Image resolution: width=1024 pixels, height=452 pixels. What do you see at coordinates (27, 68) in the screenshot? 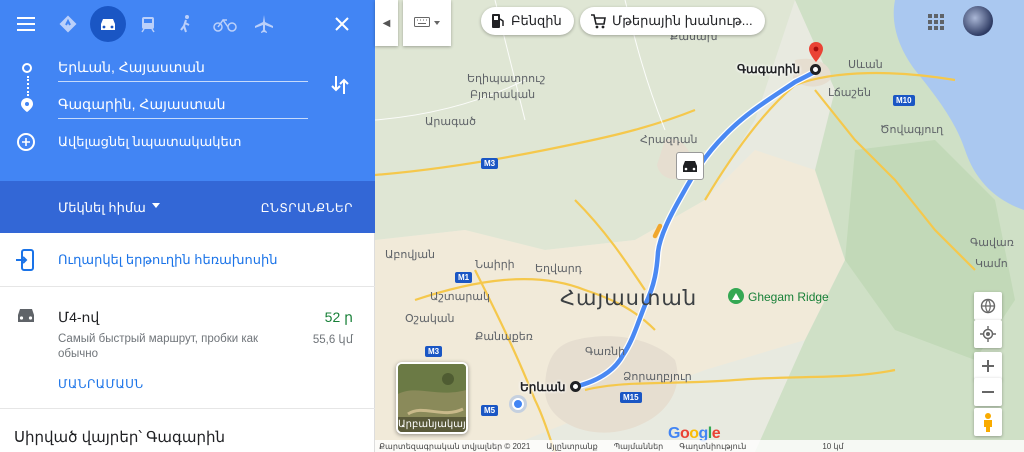
I see `origin-dot-icon` at bounding box center [27, 68].